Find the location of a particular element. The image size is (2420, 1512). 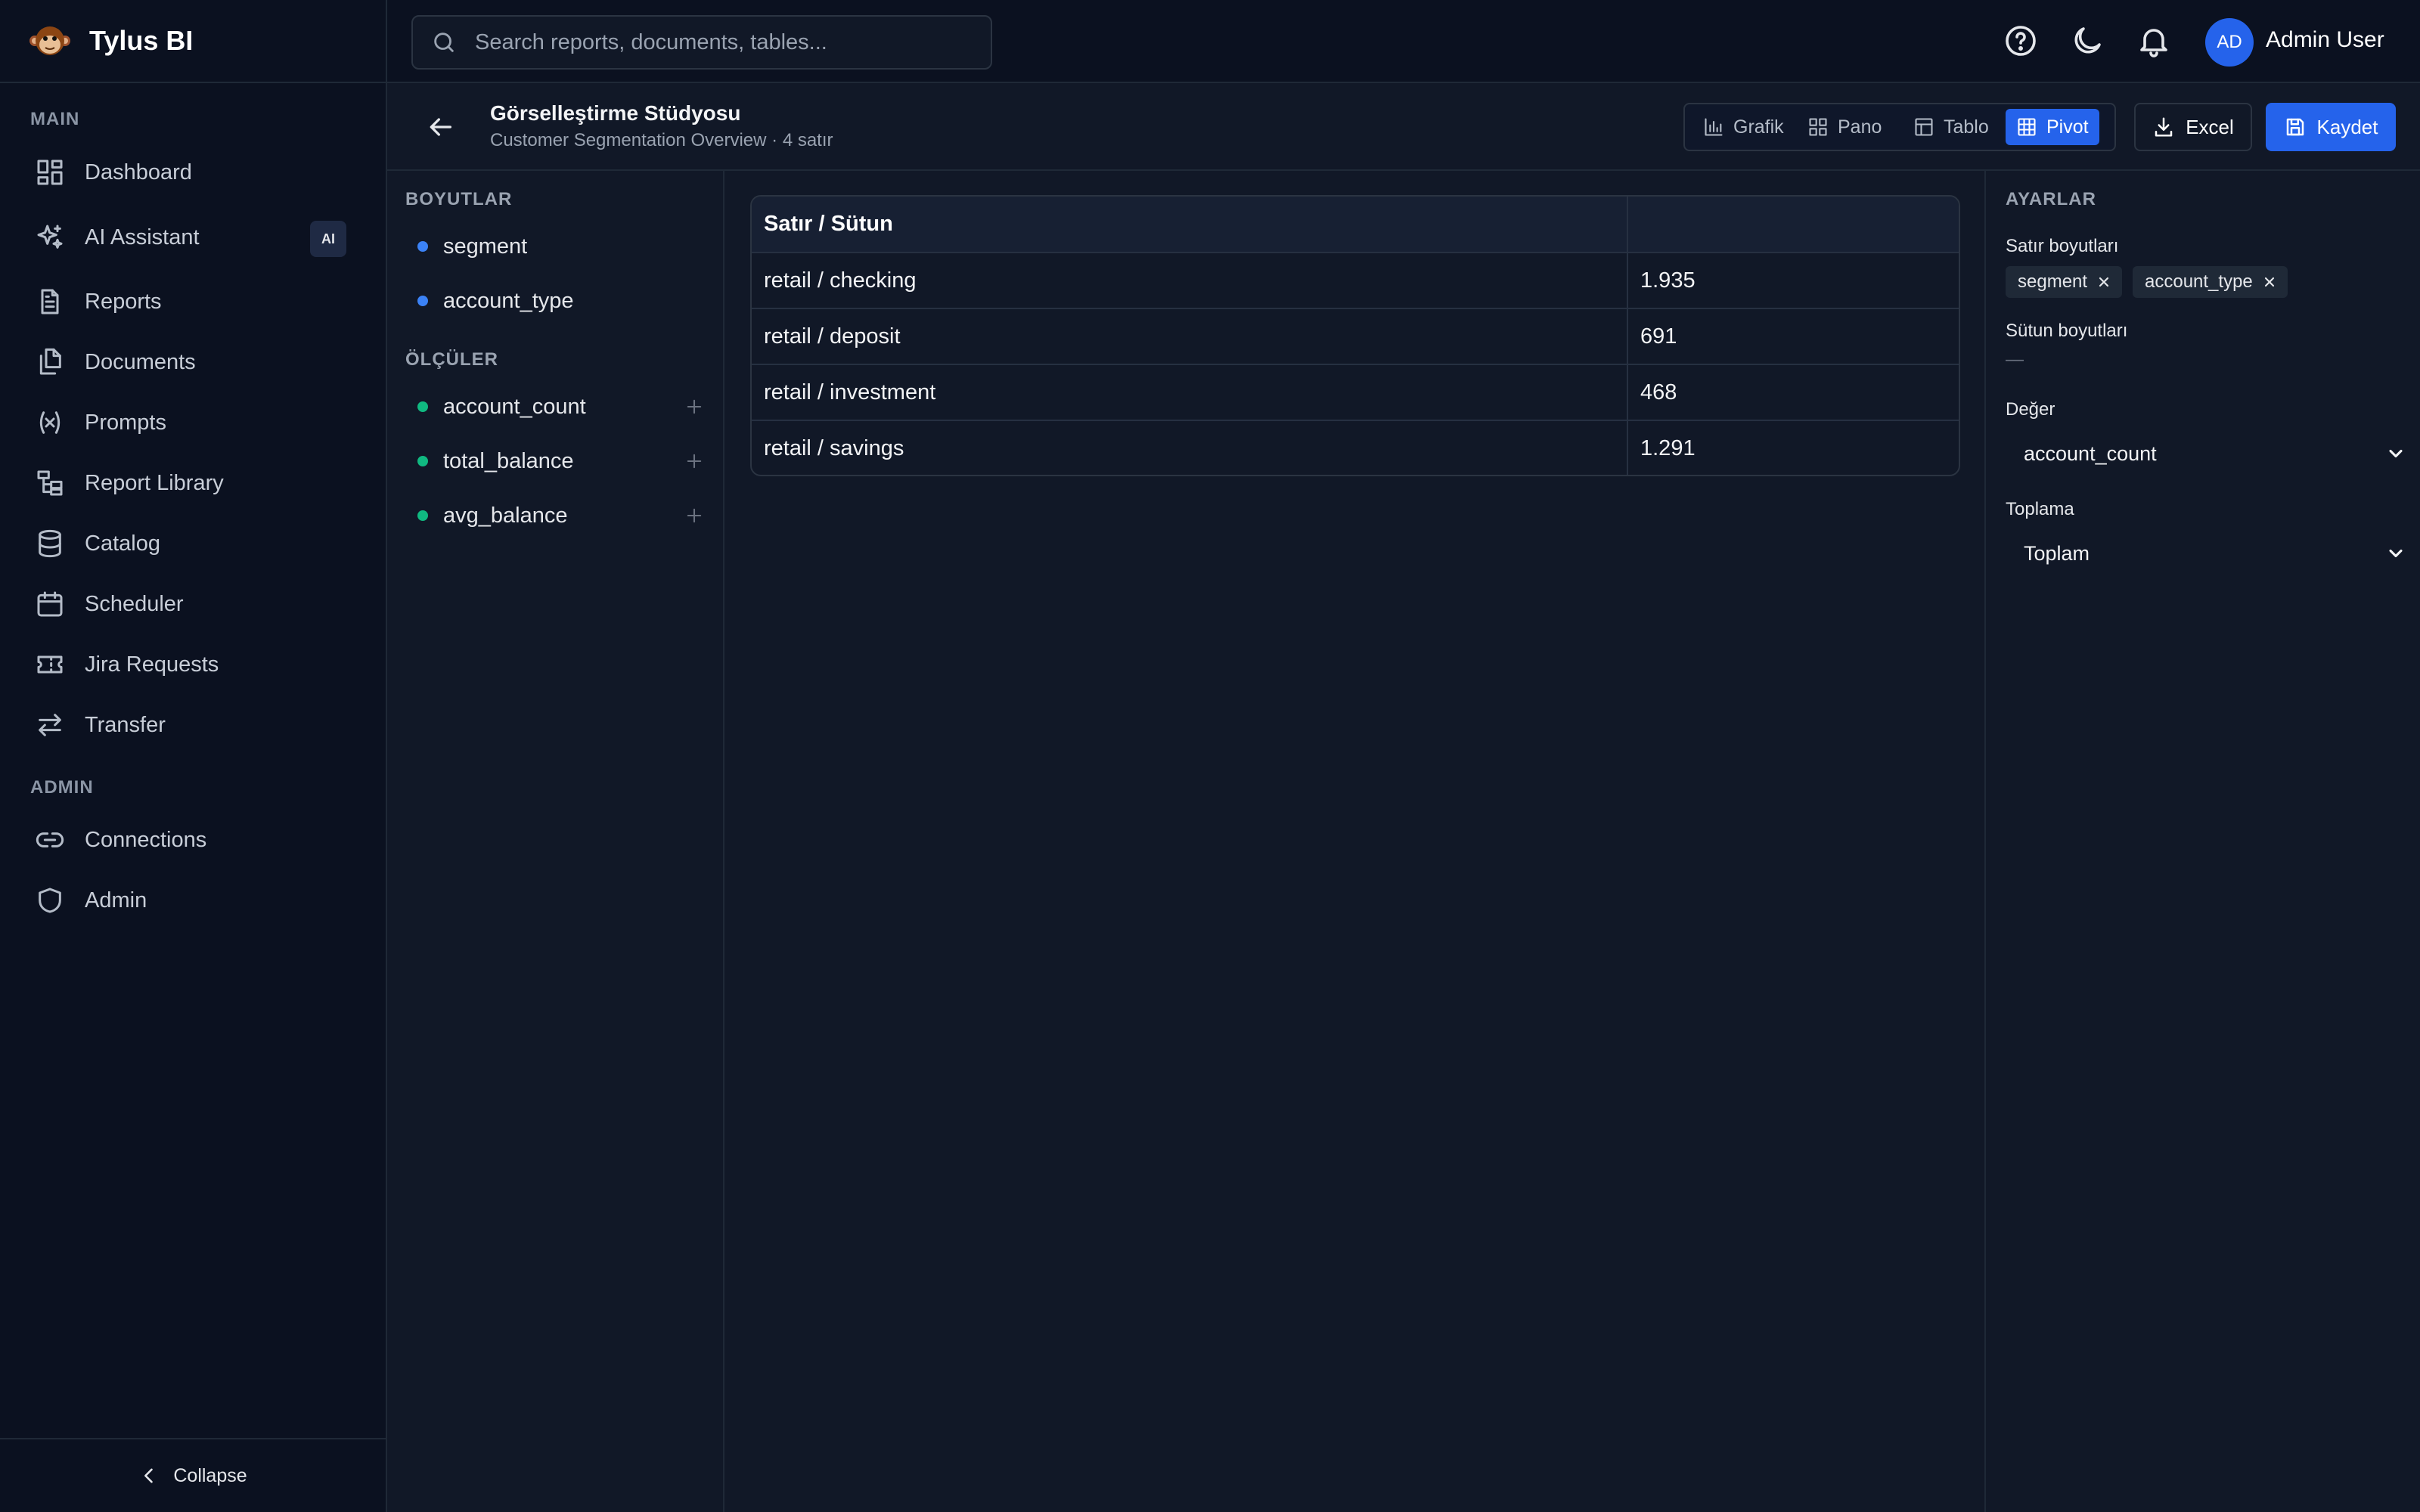

search-box is located at coordinates (701, 42).